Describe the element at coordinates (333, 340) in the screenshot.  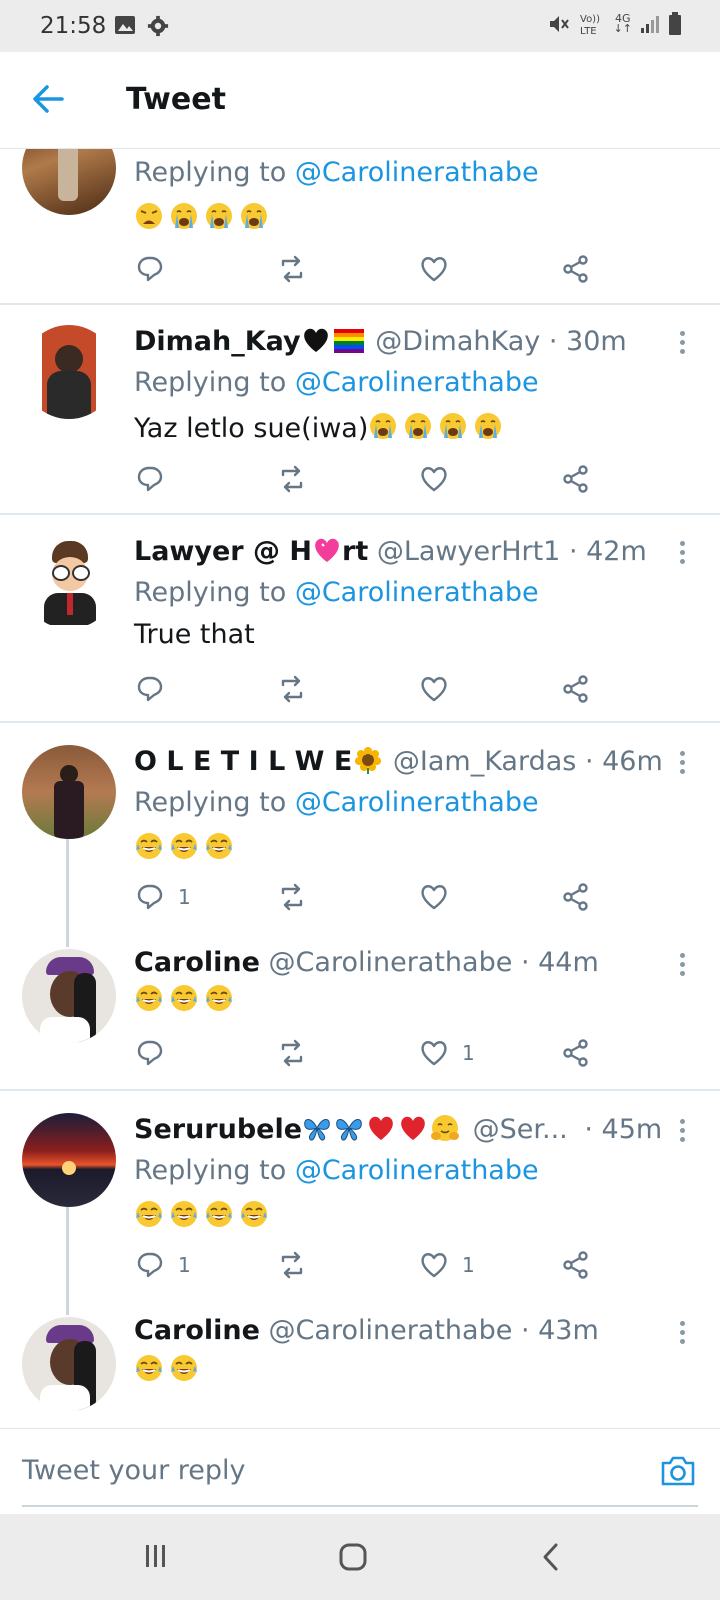
I see `heart-rainbow-emojis` at that location.